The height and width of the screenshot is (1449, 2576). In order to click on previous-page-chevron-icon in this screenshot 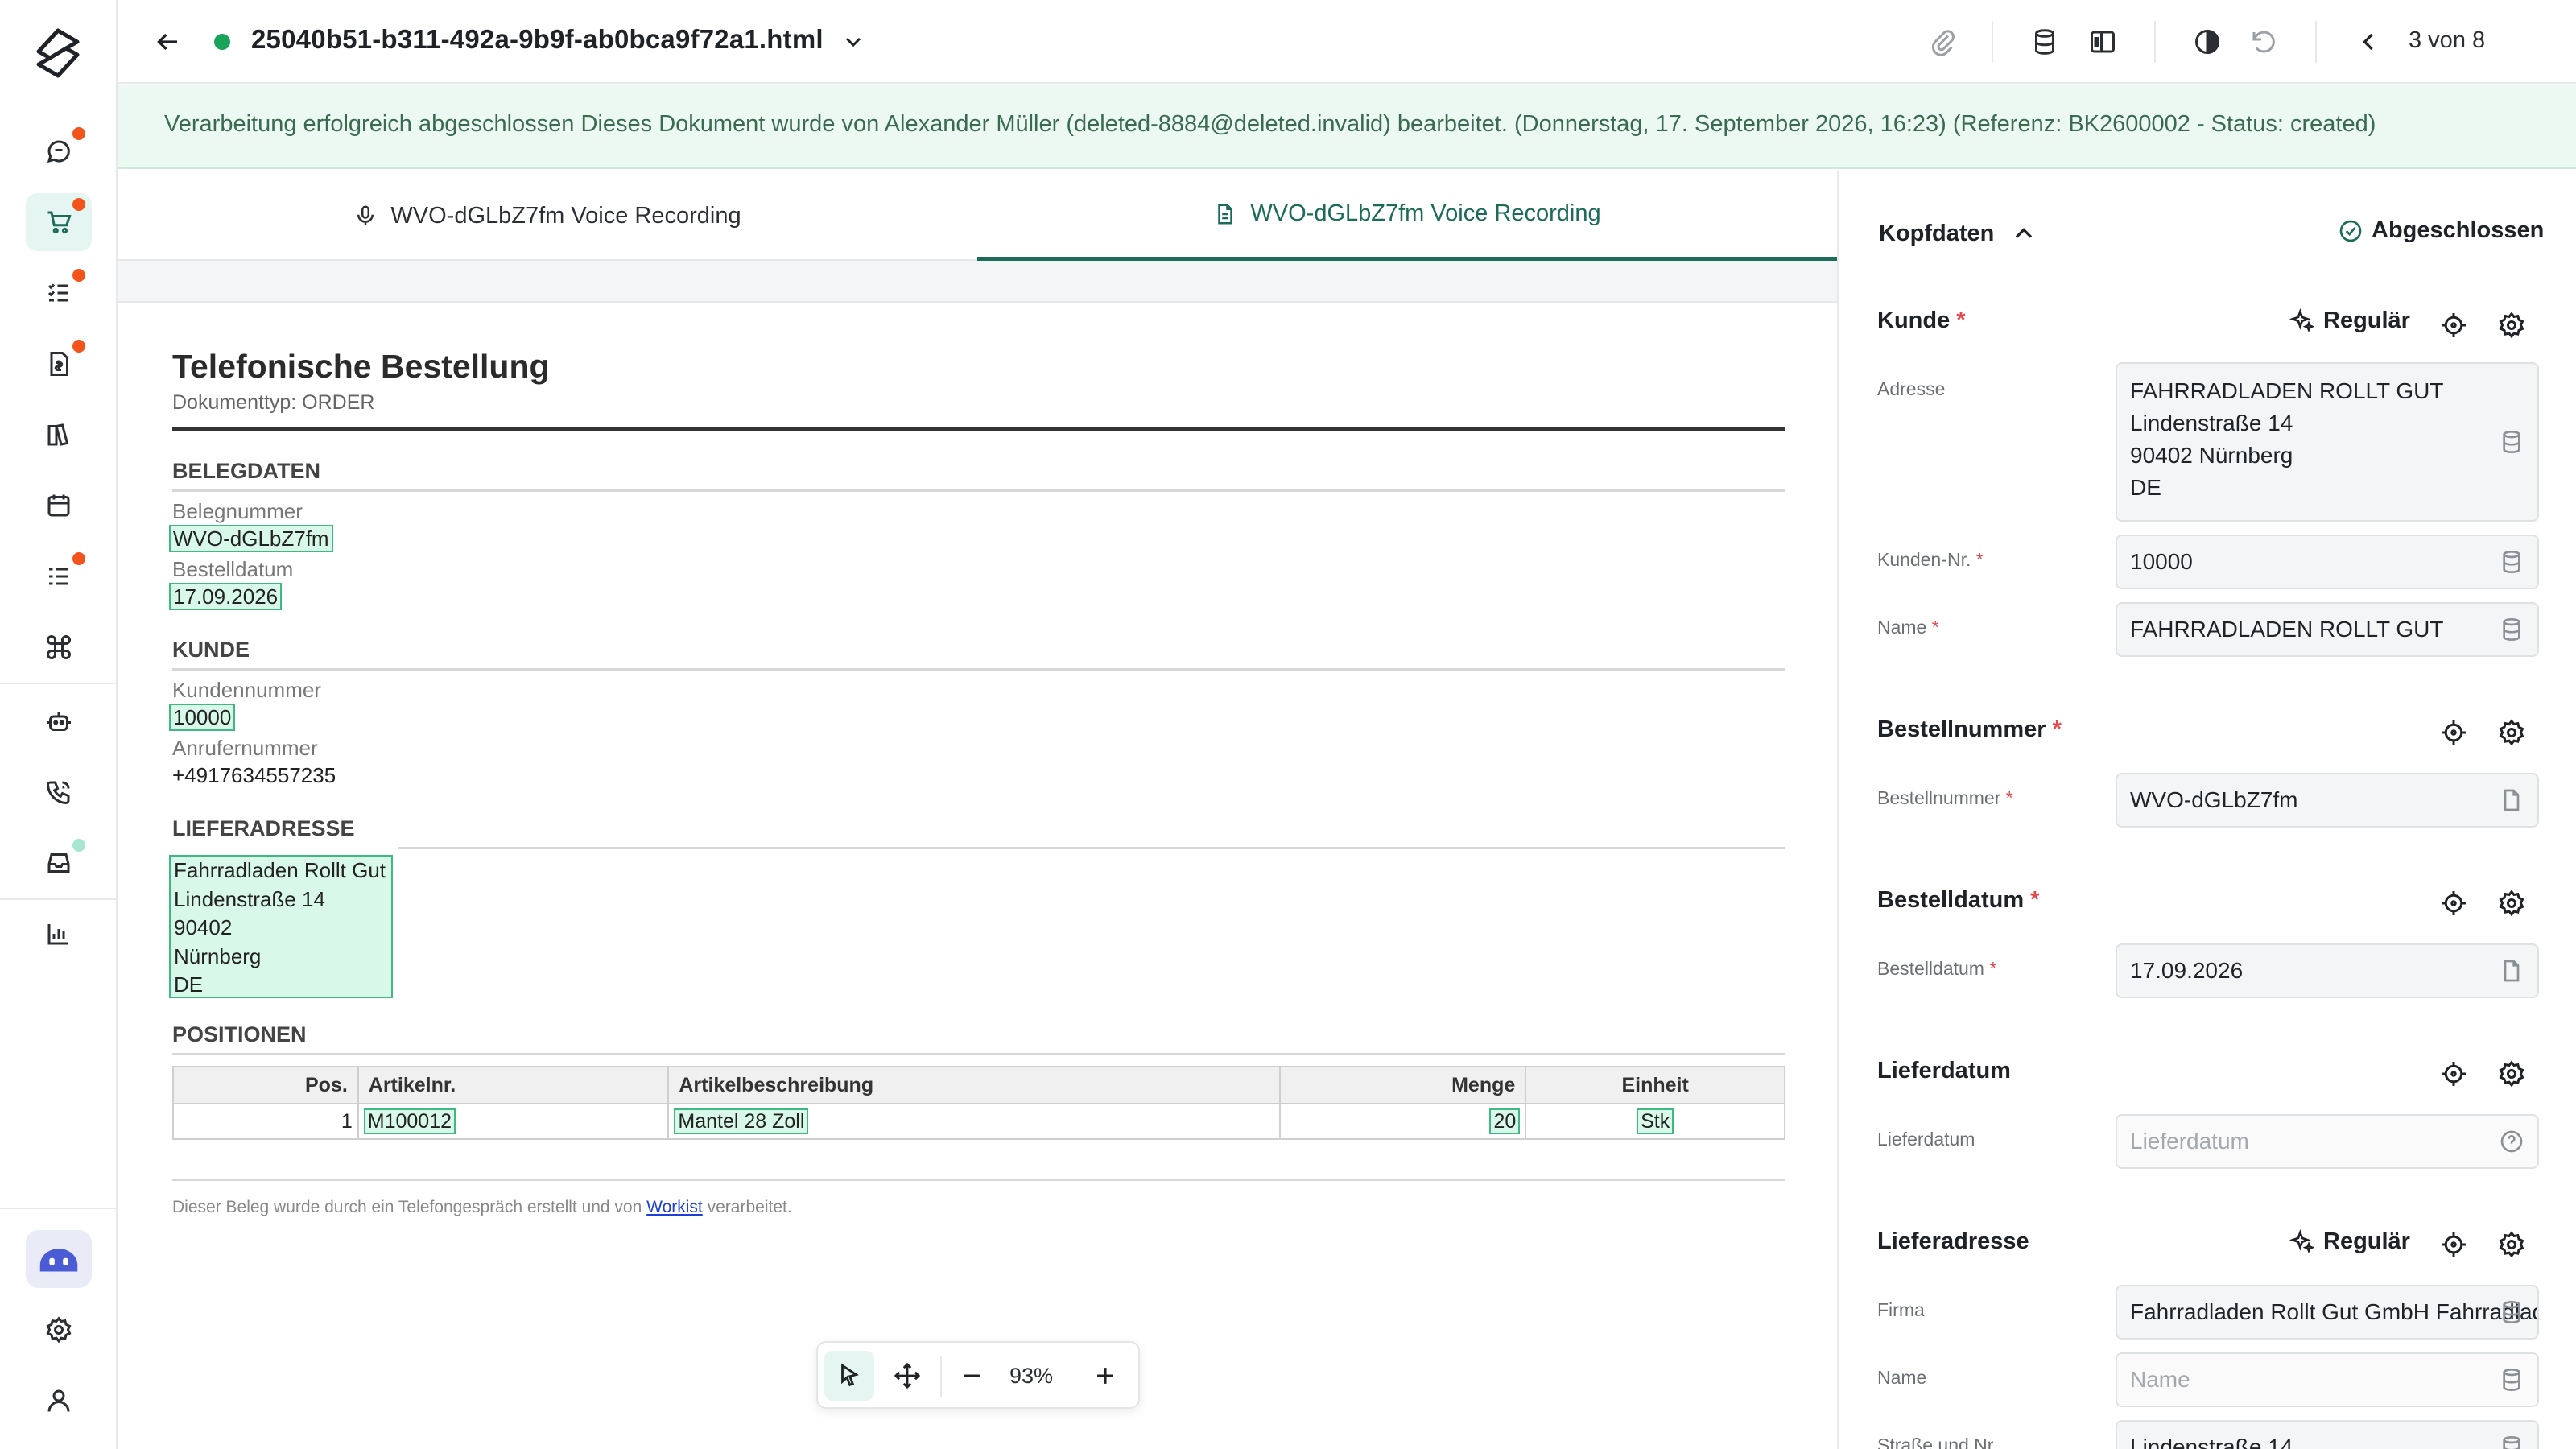, I will do `click(2368, 42)`.